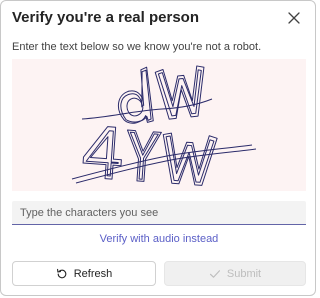  What do you see at coordinates (159, 213) in the screenshot?
I see `captcha-input` at bounding box center [159, 213].